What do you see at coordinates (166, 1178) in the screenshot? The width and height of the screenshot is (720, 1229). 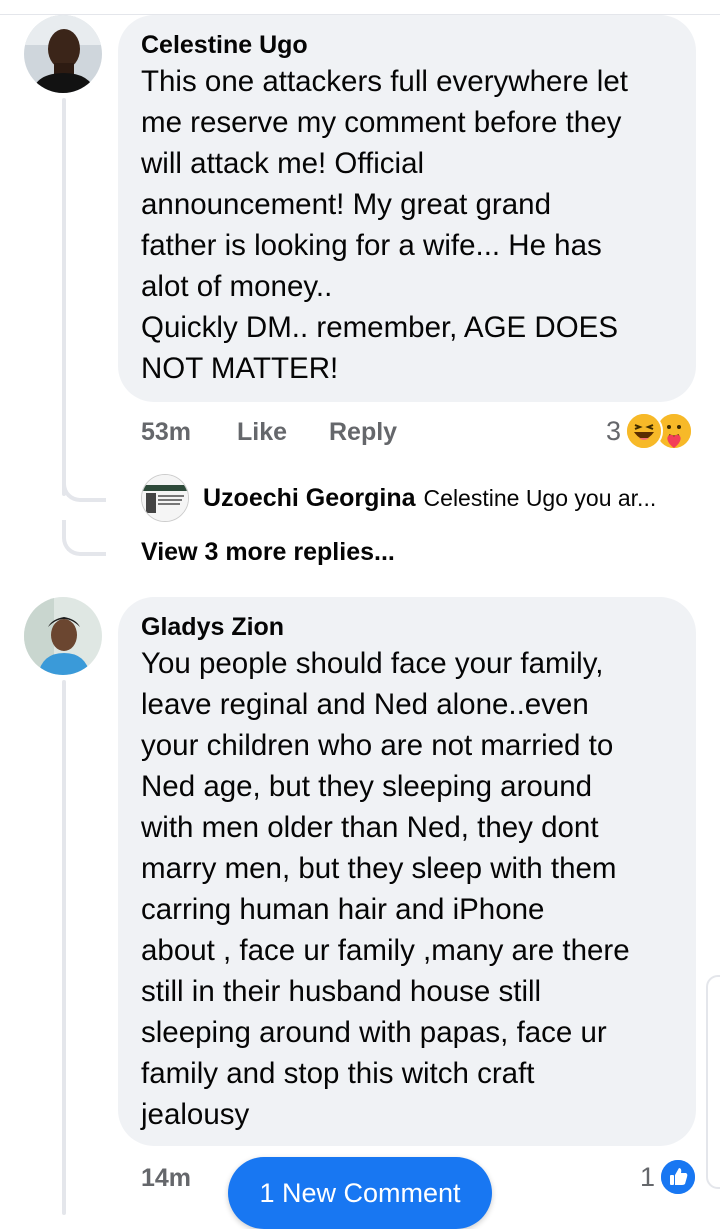 I see `comment-time: 14m` at bounding box center [166, 1178].